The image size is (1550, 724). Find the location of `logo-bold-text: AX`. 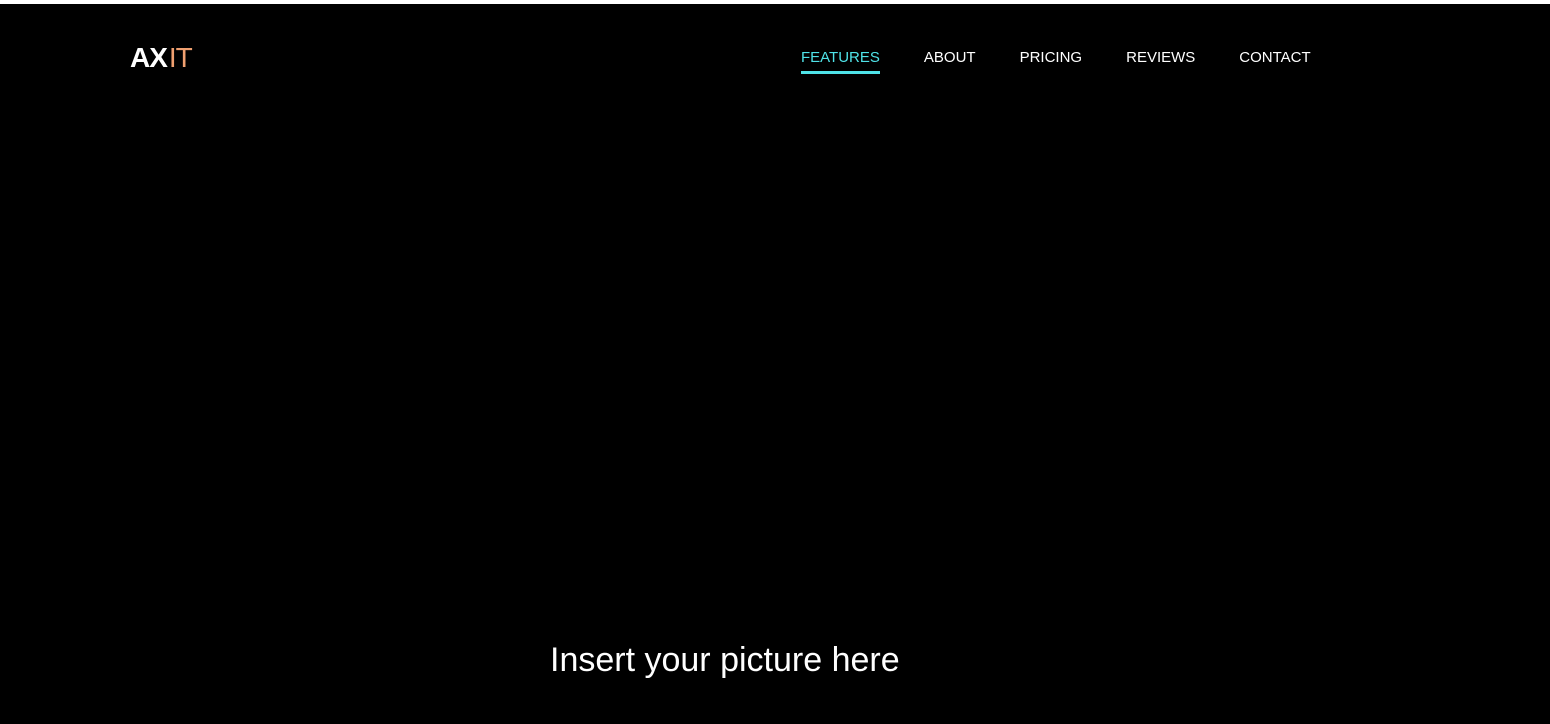

logo-bold-text: AX is located at coordinates (149, 57).